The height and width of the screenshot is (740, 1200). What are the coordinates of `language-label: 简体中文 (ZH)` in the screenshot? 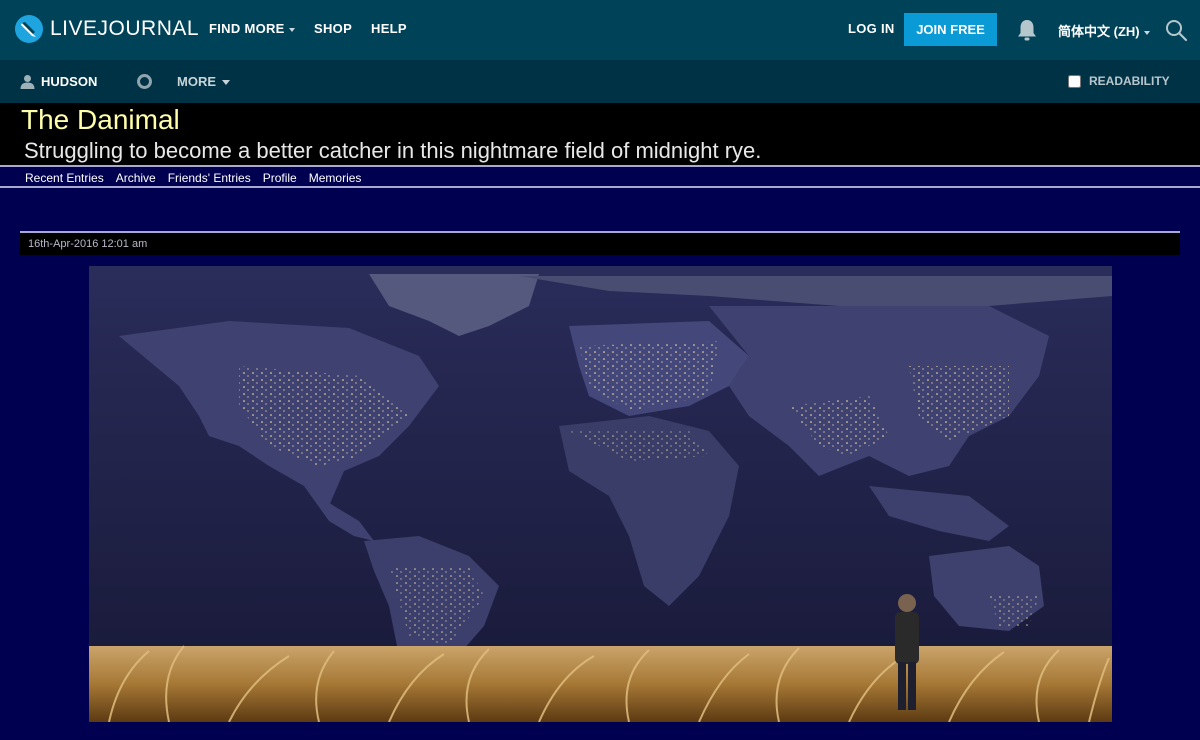 It's located at (1099, 31).